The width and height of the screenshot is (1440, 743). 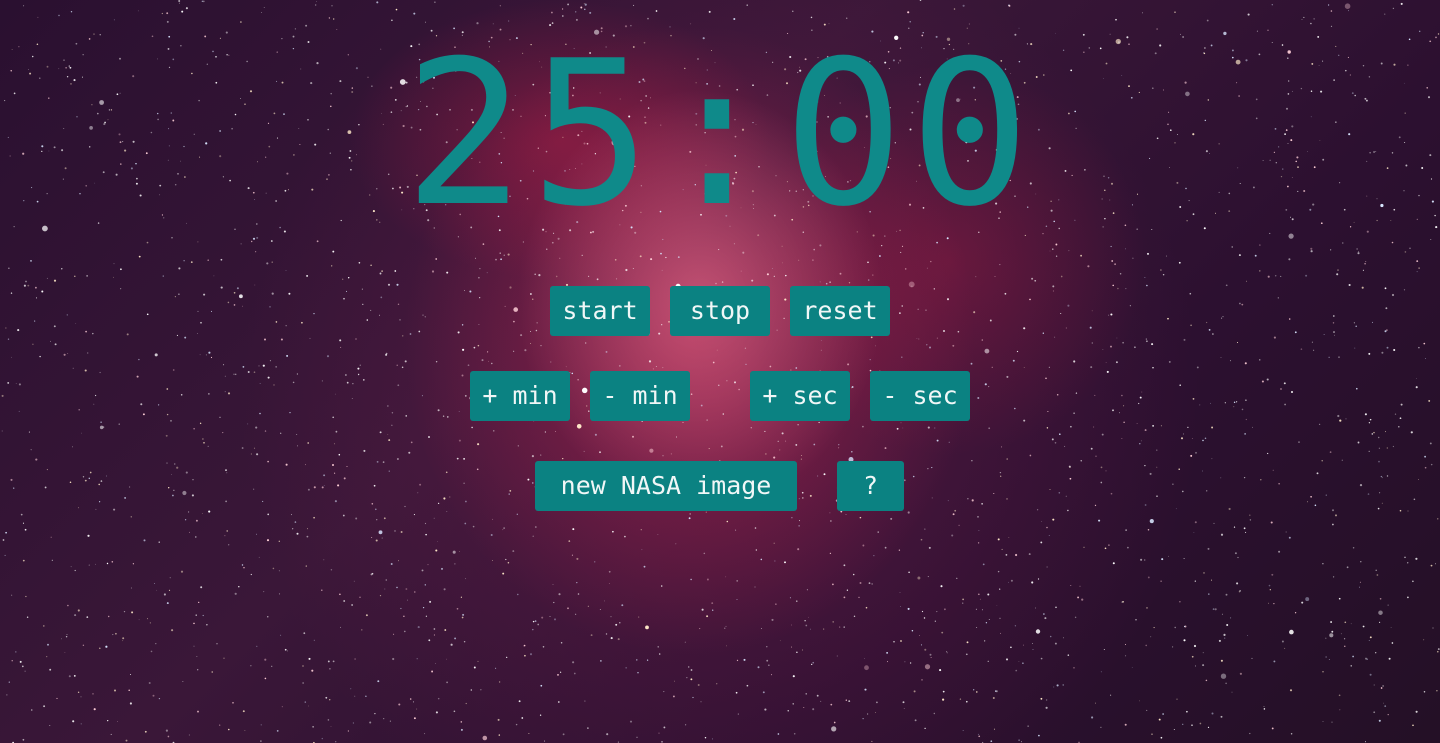 What do you see at coordinates (600, 311) in the screenshot?
I see `start-button: start` at bounding box center [600, 311].